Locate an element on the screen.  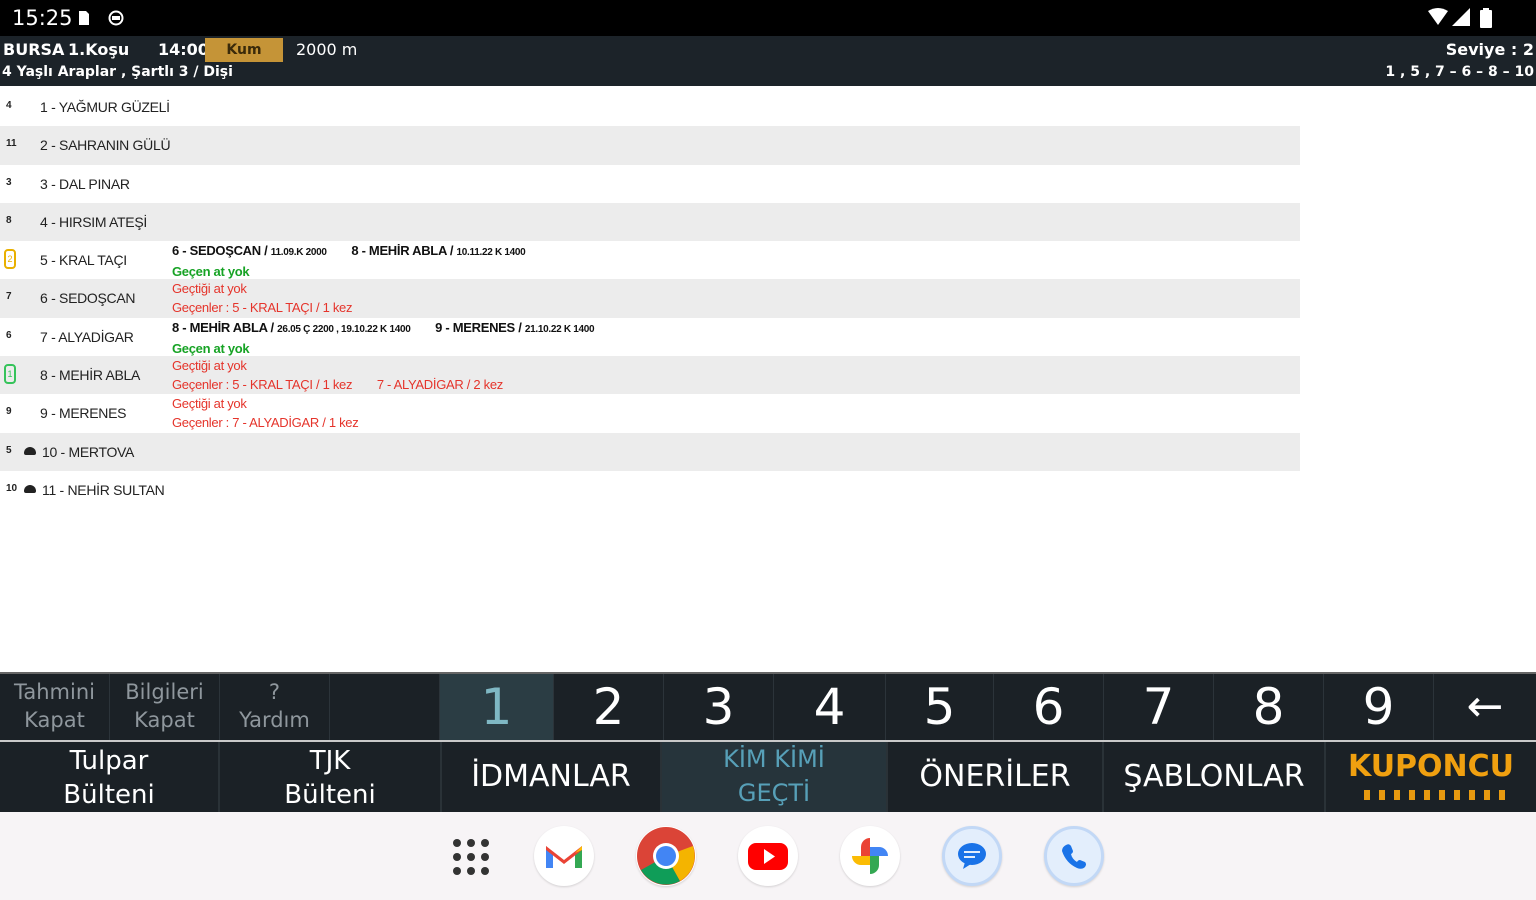
race-number: 1.Koşu is located at coordinates (99, 49).